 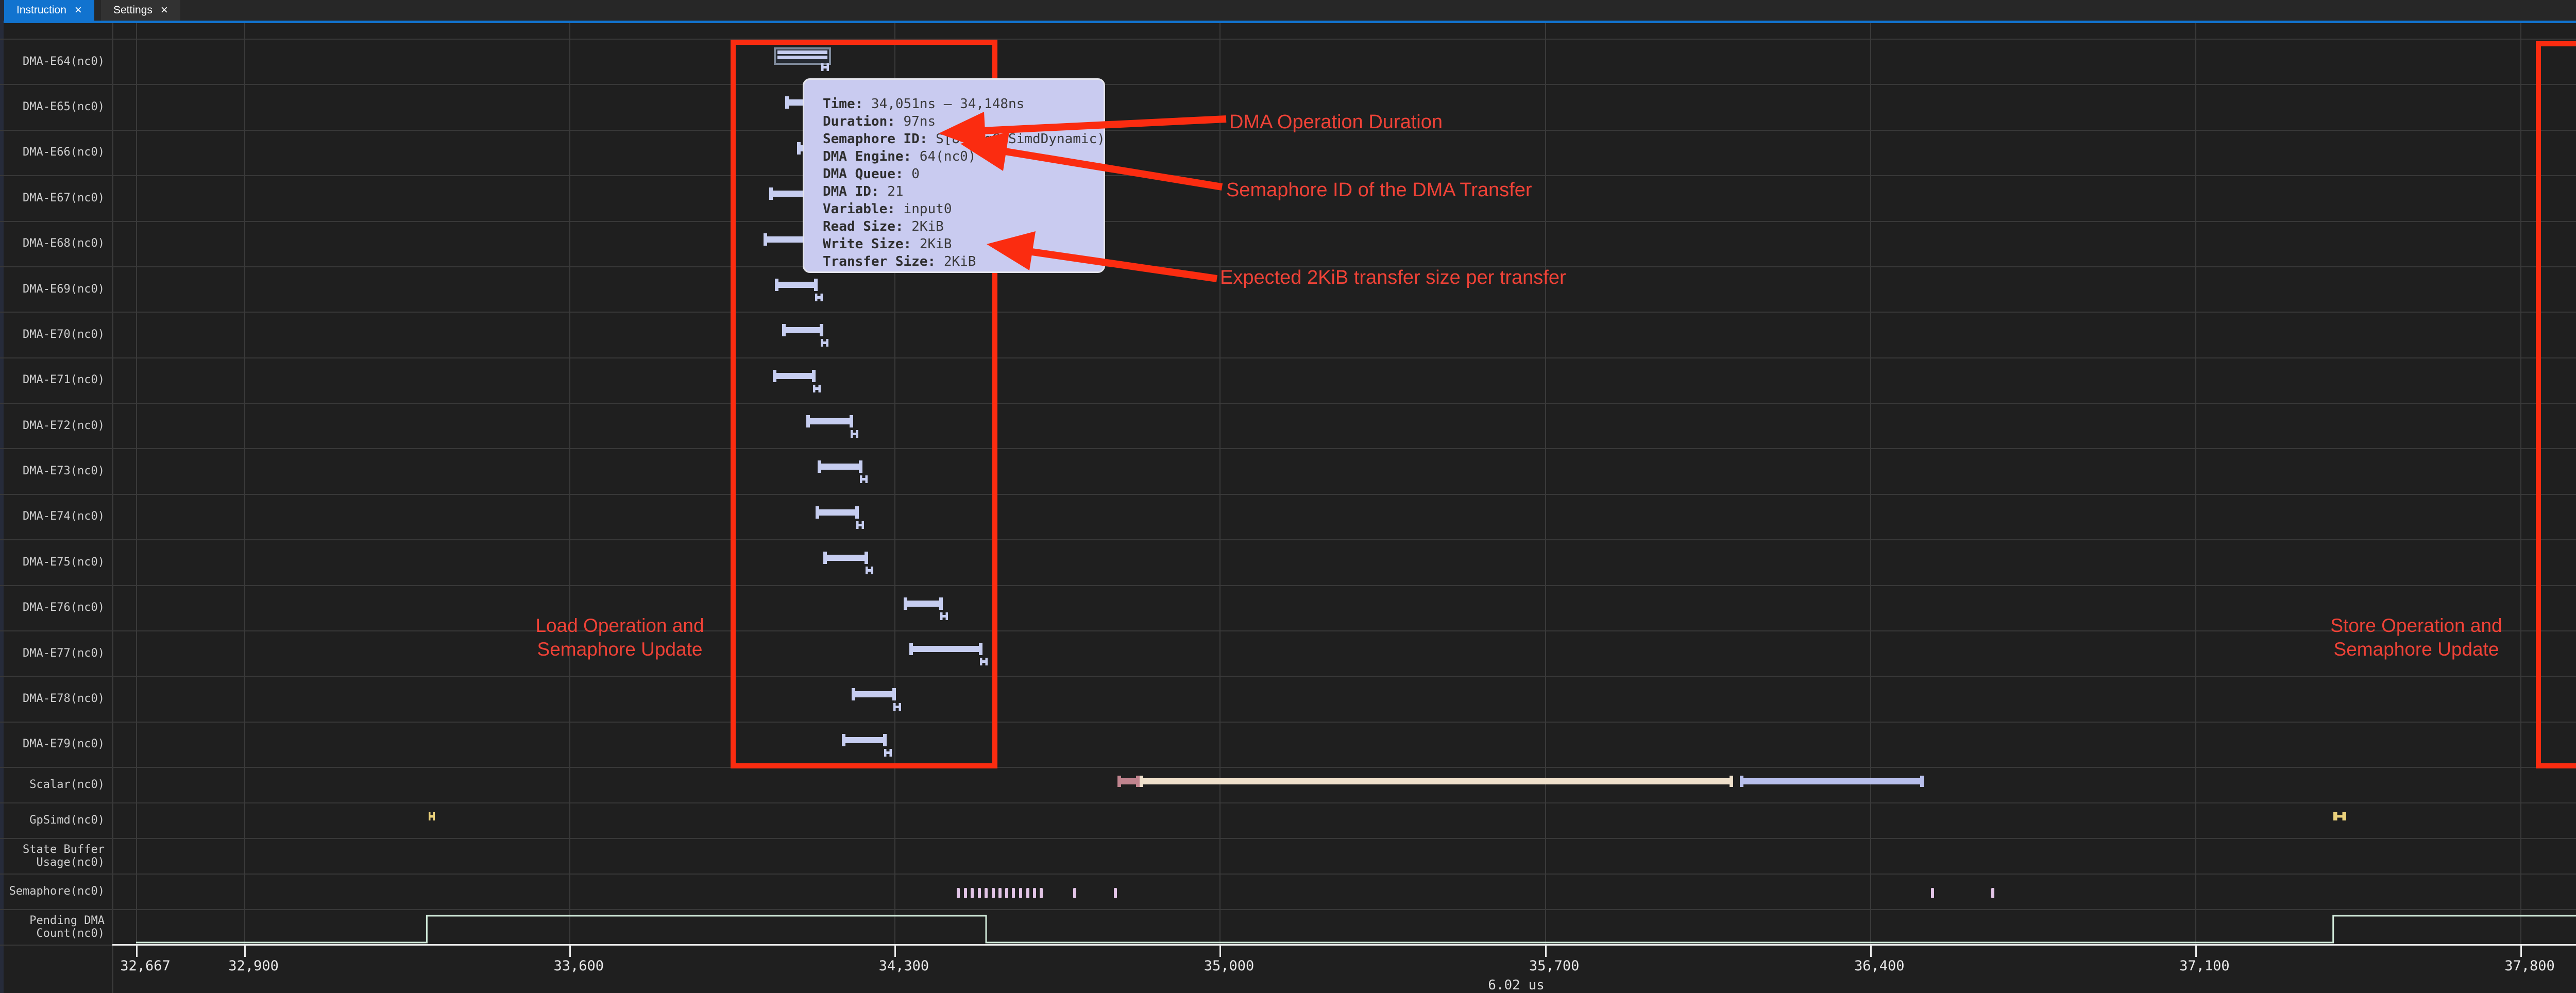 I want to click on axis-tick-label: 35,700, so click(x=1555, y=966).